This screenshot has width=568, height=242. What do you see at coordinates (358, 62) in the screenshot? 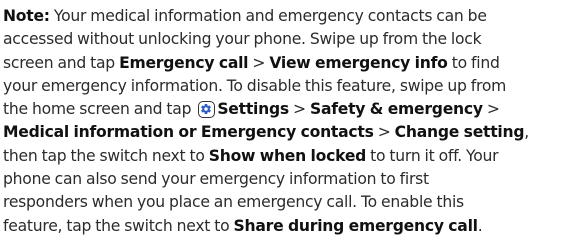
I see `view-emergency-info-term: View emergency info` at bounding box center [358, 62].